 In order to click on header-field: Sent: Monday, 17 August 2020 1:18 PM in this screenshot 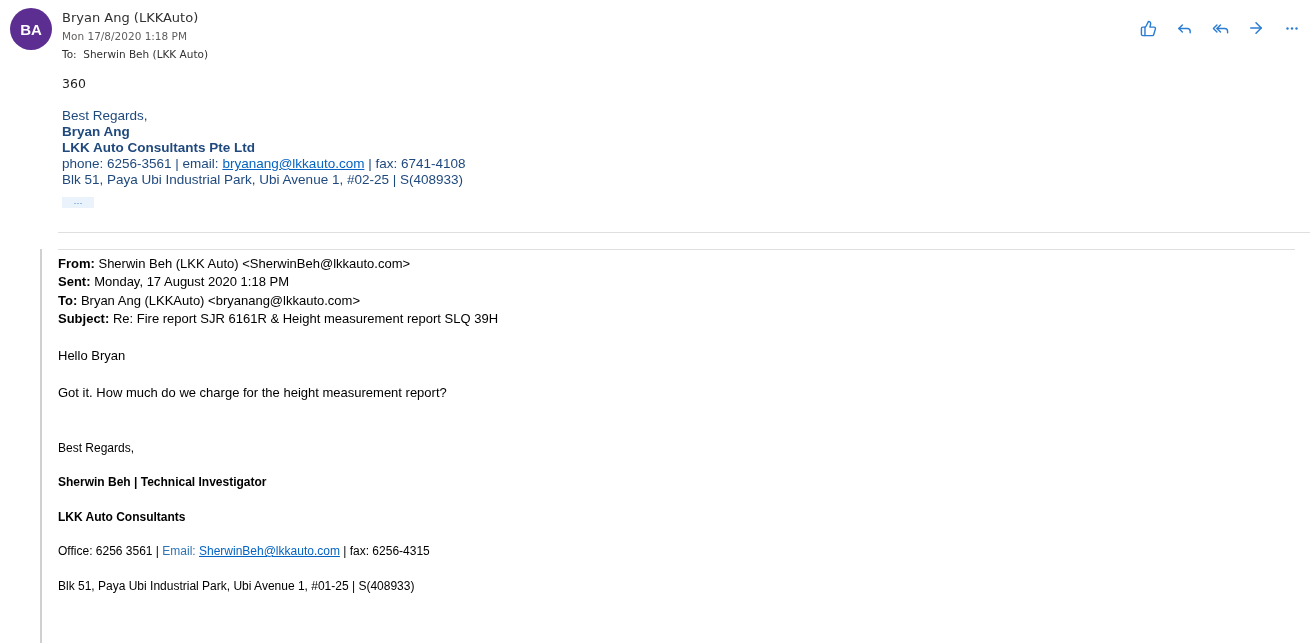, I will do `click(676, 282)`.